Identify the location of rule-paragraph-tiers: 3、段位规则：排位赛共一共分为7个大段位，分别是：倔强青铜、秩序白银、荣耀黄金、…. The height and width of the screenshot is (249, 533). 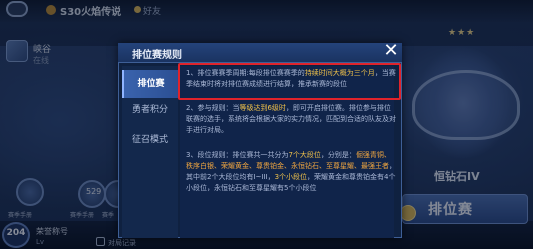
(291, 172).